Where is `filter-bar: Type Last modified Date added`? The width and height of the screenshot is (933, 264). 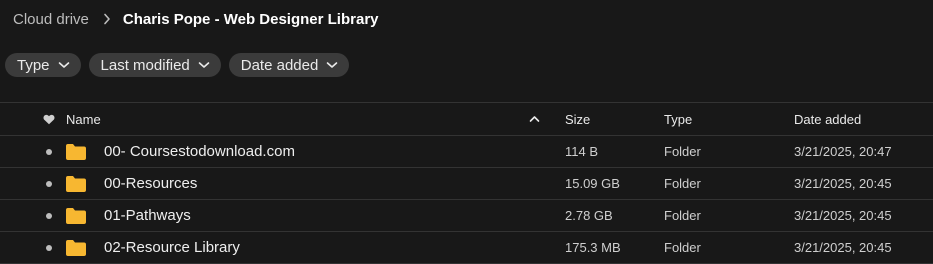 filter-bar: Type Last modified Date added is located at coordinates (177, 65).